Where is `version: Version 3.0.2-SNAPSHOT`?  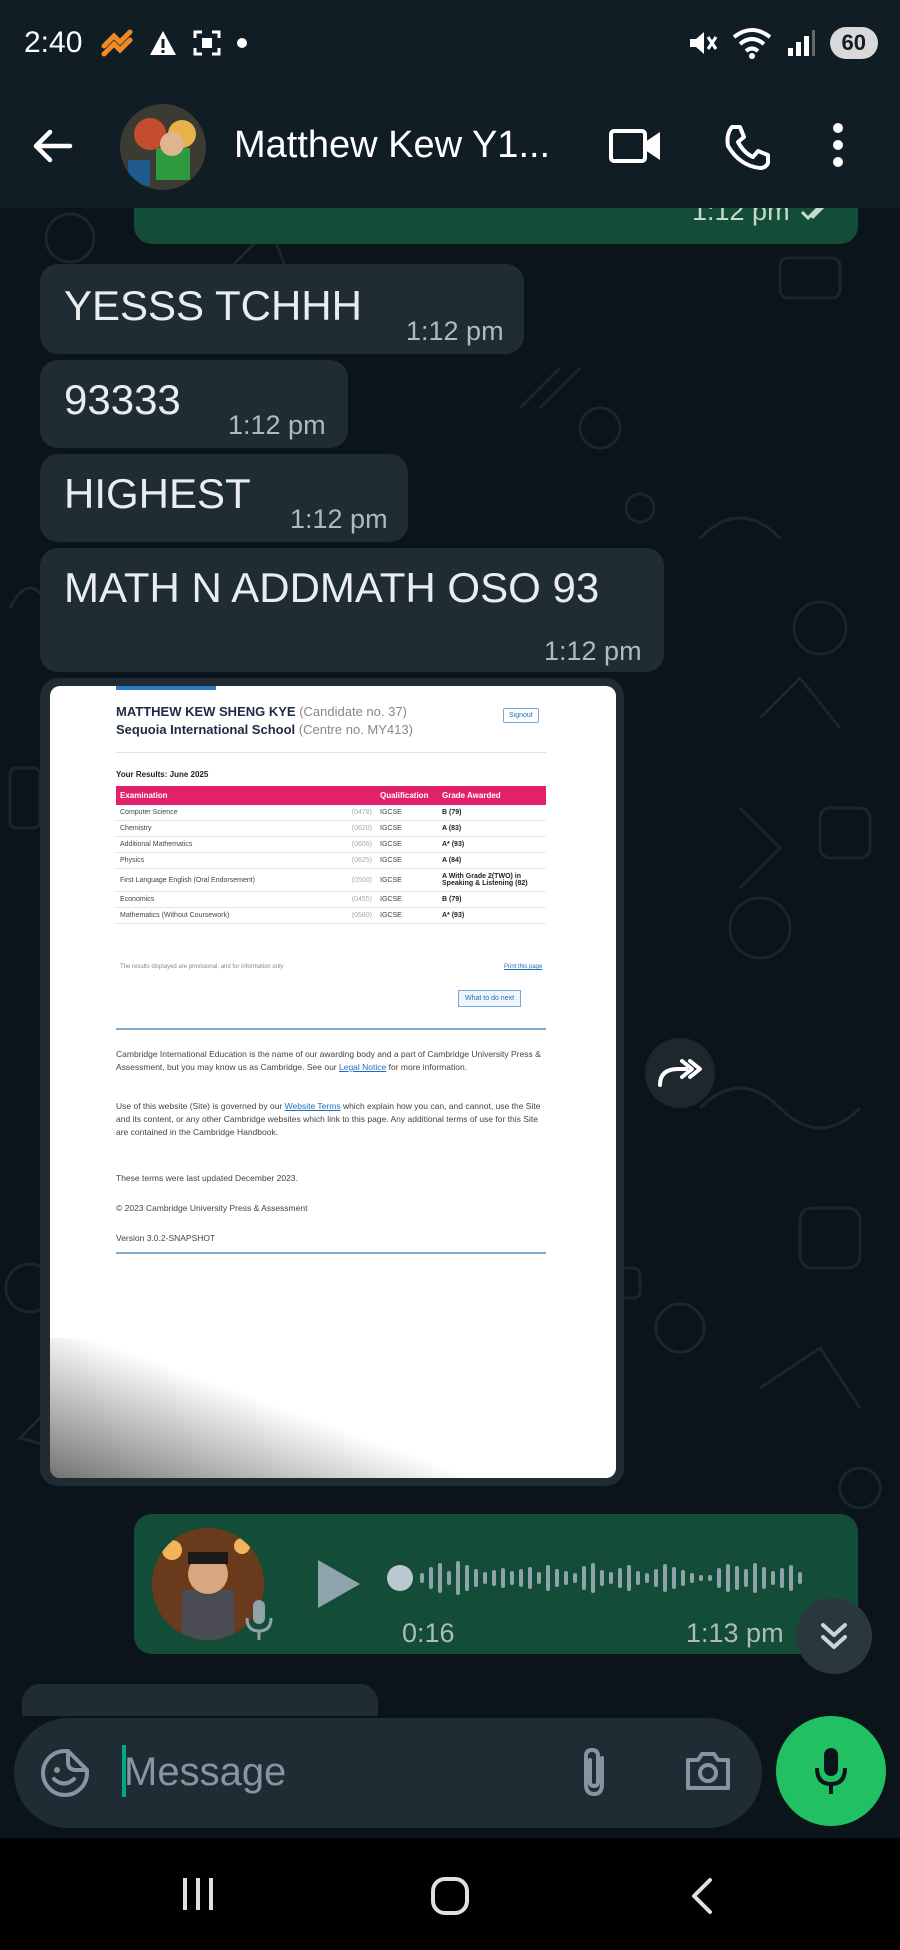
version: Version 3.0.2-SNAPSHOT is located at coordinates (166, 1238).